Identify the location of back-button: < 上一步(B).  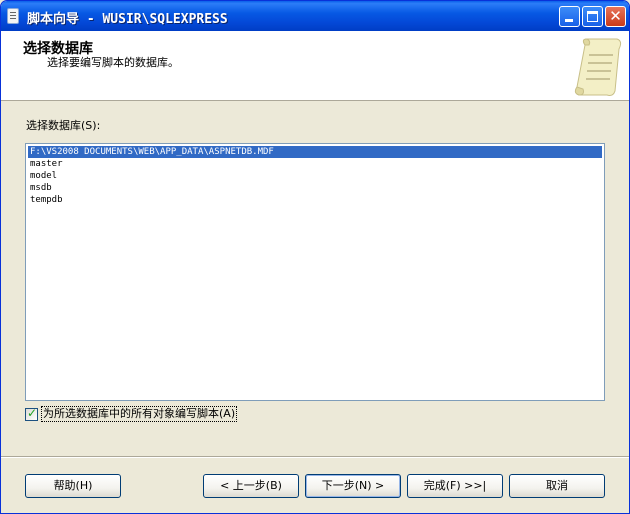
(251, 486).